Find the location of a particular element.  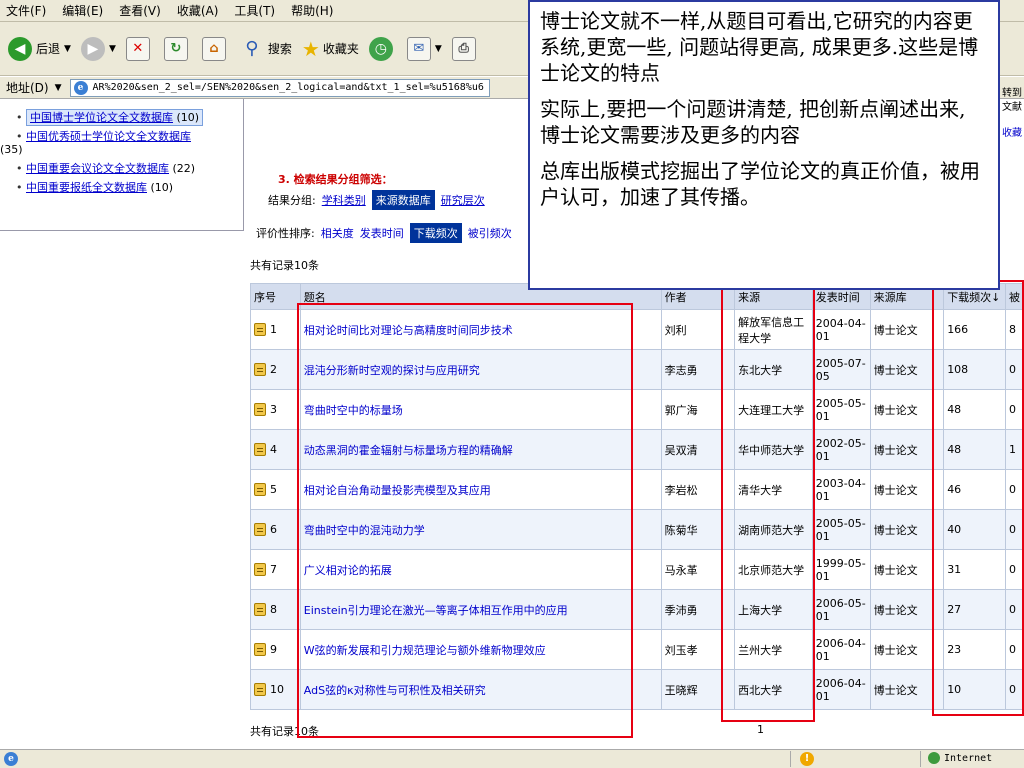

search-button: ⚲ 搜索 is located at coordinates (266, 49).